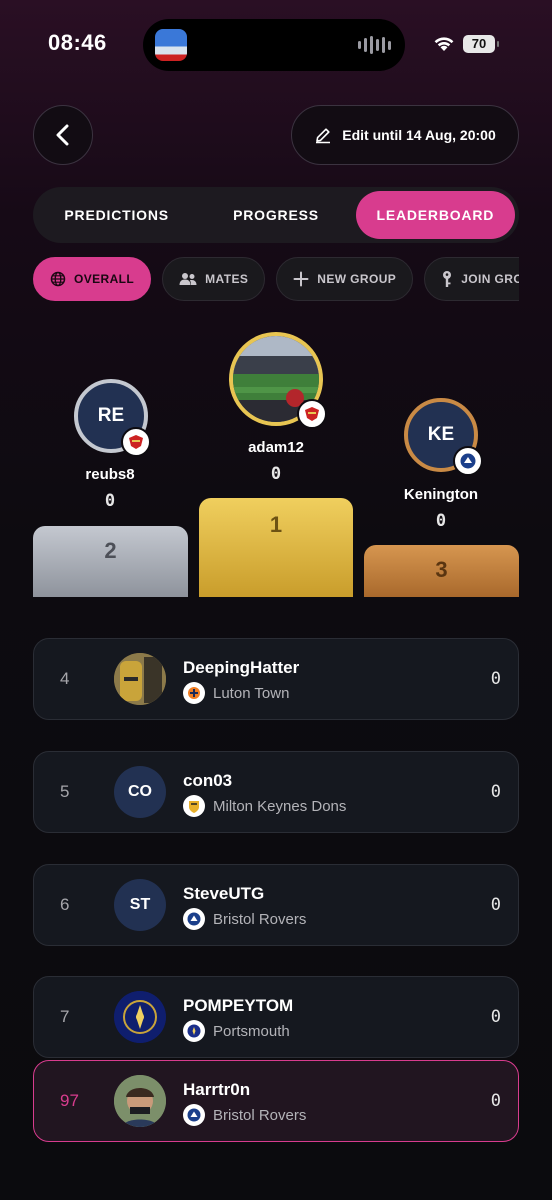  I want to click on avatar-initials: ST, so click(140, 904).